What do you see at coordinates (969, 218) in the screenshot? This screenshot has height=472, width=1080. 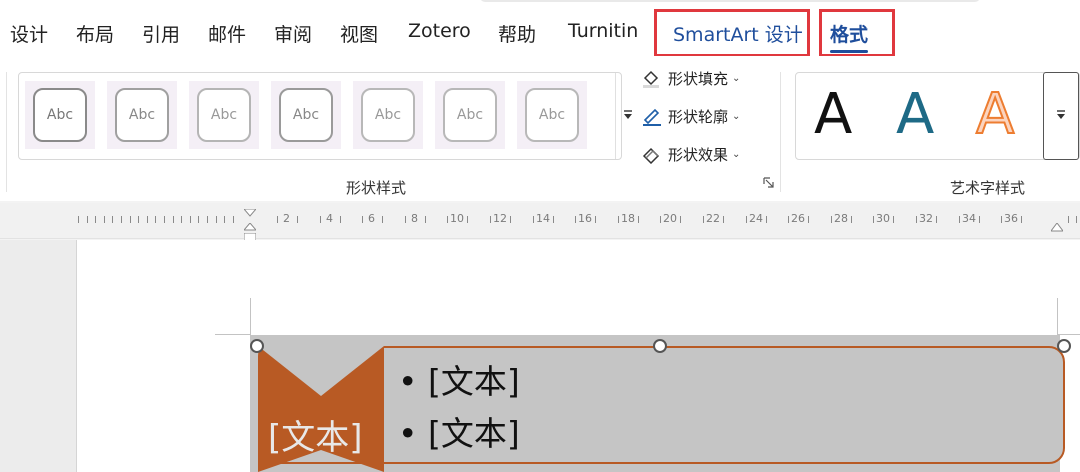 I see `ruler-number: 34` at bounding box center [969, 218].